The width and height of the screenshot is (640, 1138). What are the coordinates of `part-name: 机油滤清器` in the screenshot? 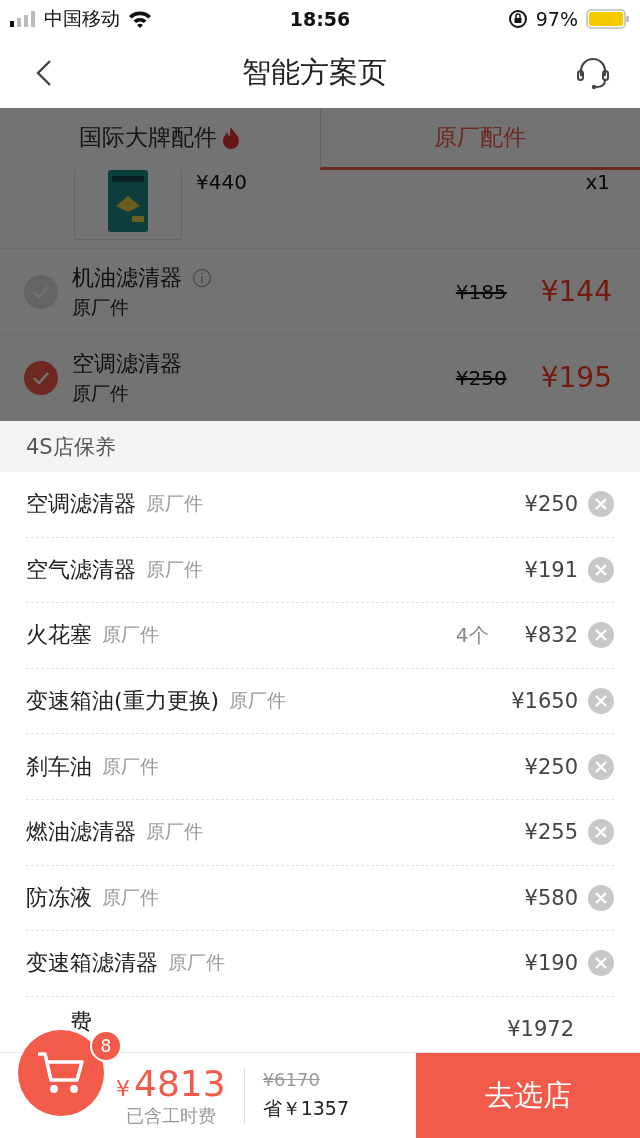 It's located at (127, 277).